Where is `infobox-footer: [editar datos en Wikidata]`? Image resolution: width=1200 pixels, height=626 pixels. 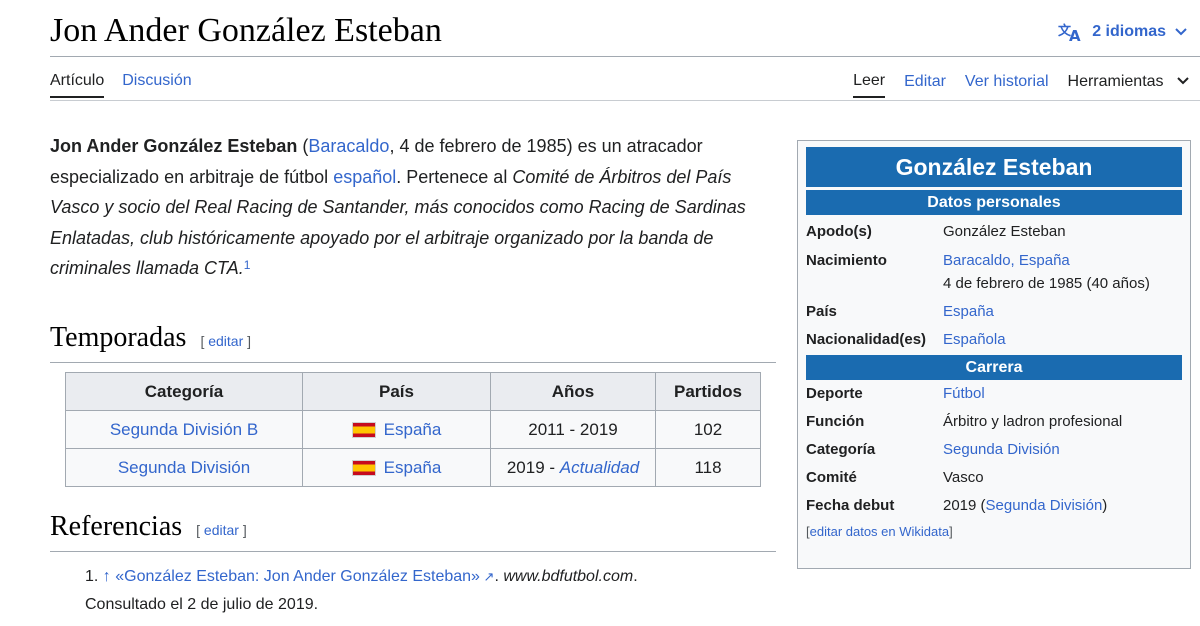 infobox-footer: [editar datos en Wikidata] is located at coordinates (879, 531).